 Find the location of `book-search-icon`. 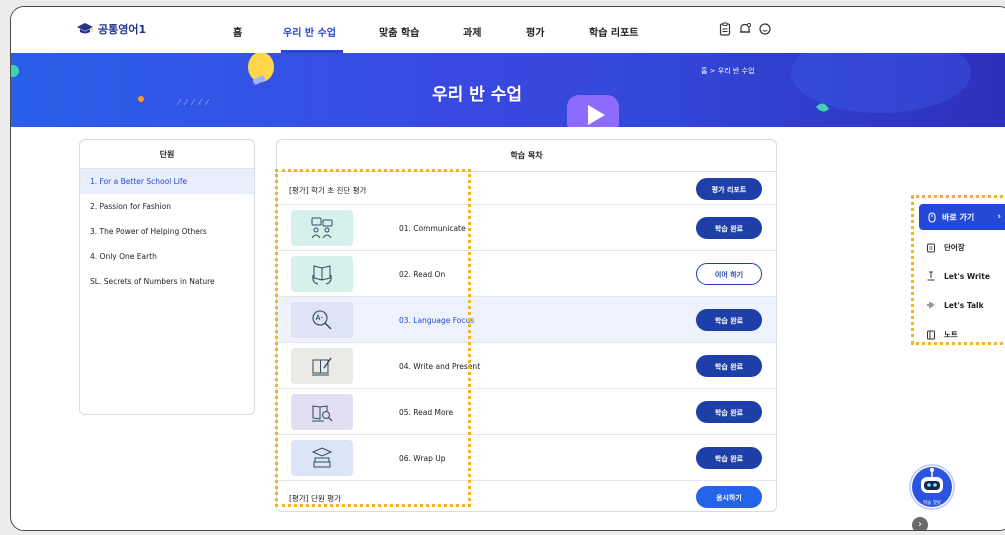

book-search-icon is located at coordinates (322, 413).